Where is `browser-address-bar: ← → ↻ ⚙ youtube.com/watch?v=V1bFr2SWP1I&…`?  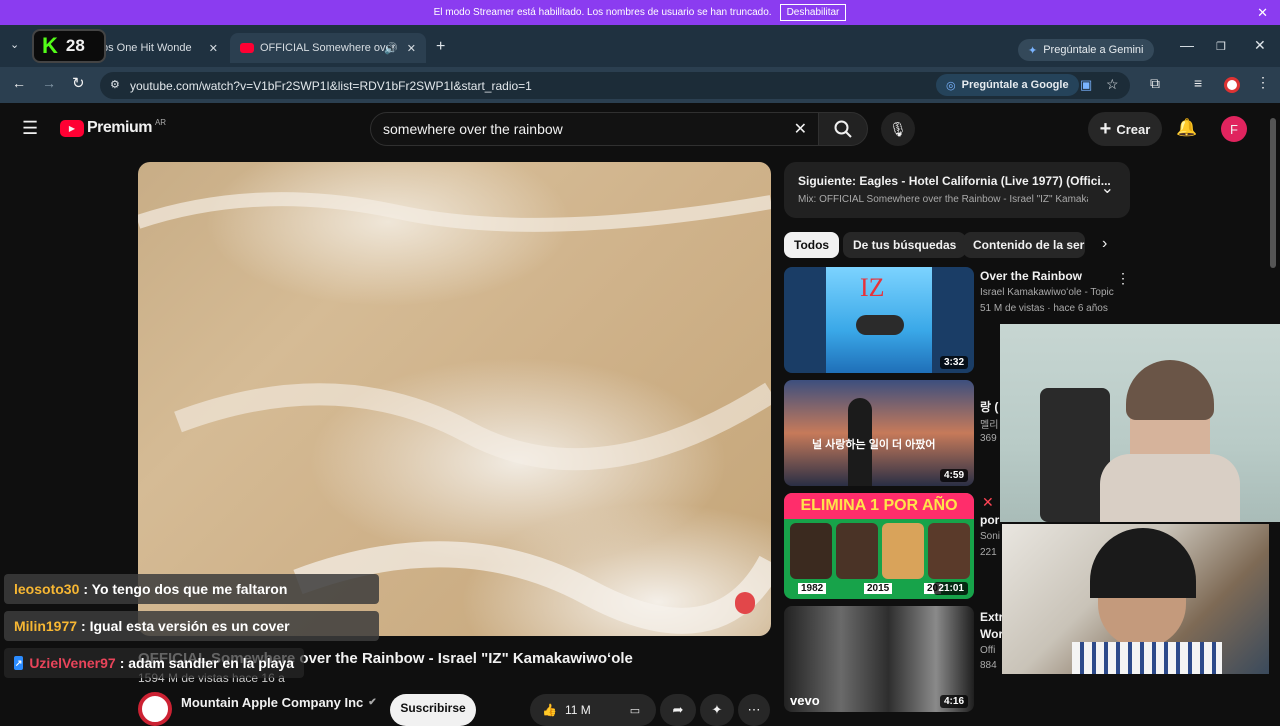 browser-address-bar: ← → ↻ ⚙ youtube.com/watch?v=V1bFr2SWP1I&… is located at coordinates (640, 85).